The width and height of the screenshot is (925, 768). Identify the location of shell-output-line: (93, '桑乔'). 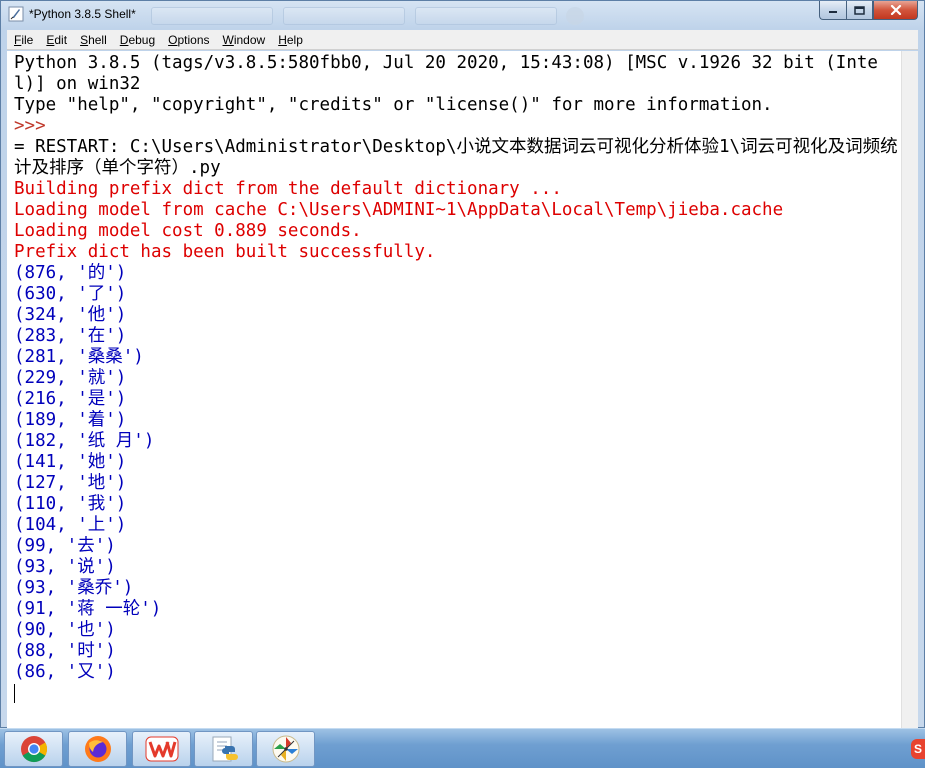
(74, 588).